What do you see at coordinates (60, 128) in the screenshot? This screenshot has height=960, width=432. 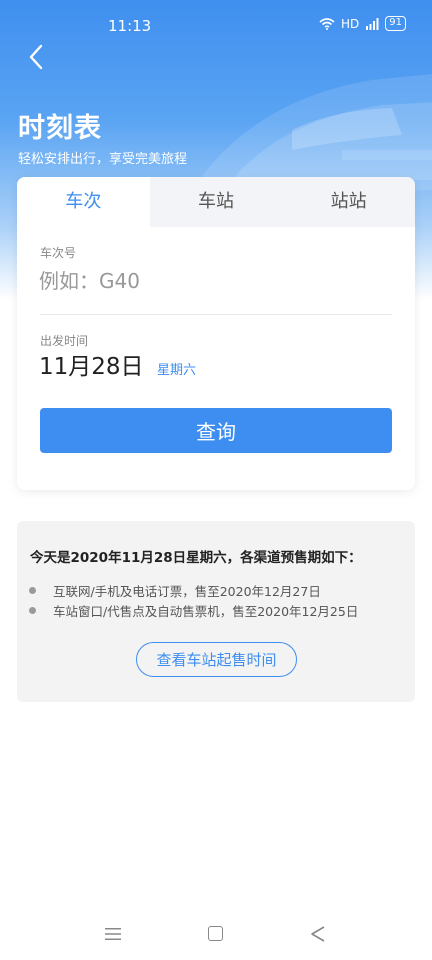 I see `page-title: 时刻表` at bounding box center [60, 128].